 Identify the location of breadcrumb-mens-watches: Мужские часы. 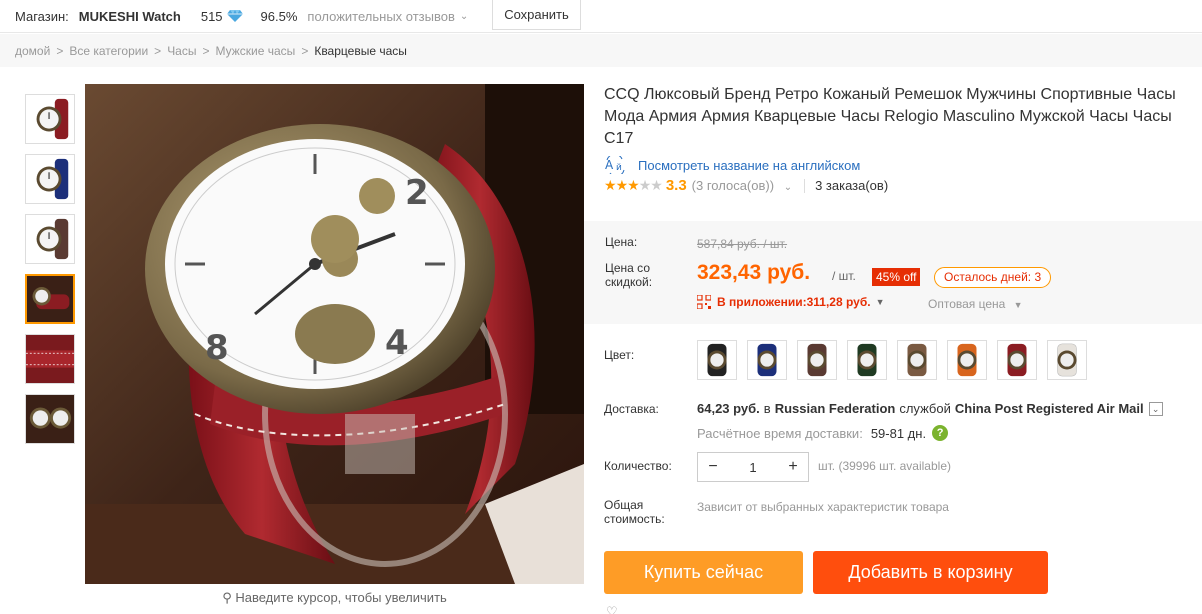
(256, 51).